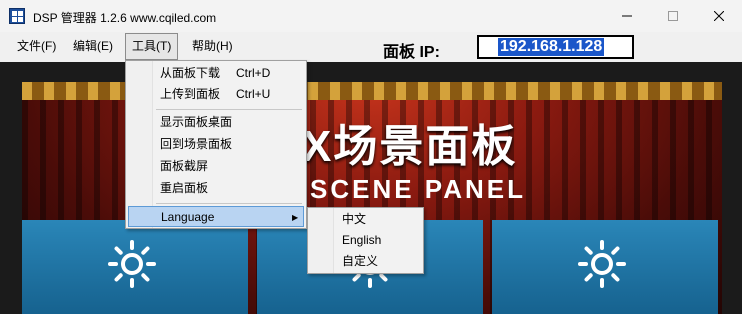 This screenshot has width=742, height=314. I want to click on menu-item-label: 中文, so click(354, 219).